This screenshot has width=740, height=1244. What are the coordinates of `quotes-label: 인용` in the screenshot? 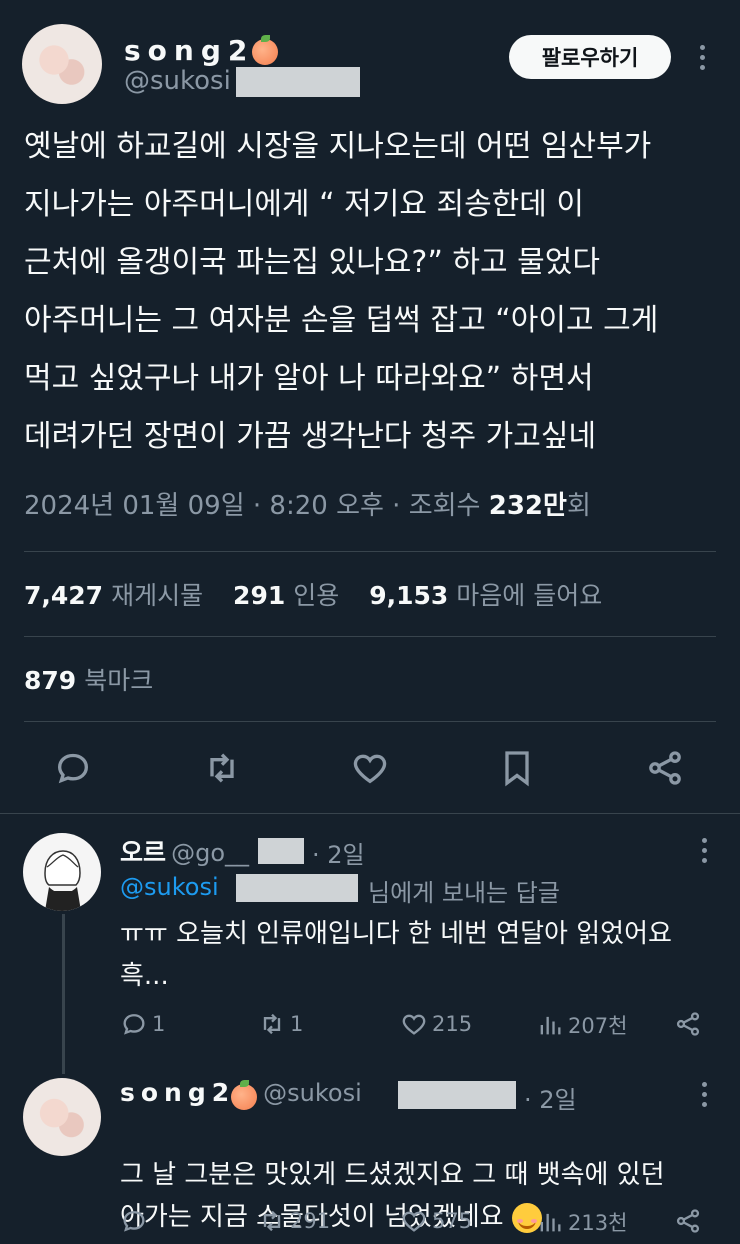 It's located at (316, 595).